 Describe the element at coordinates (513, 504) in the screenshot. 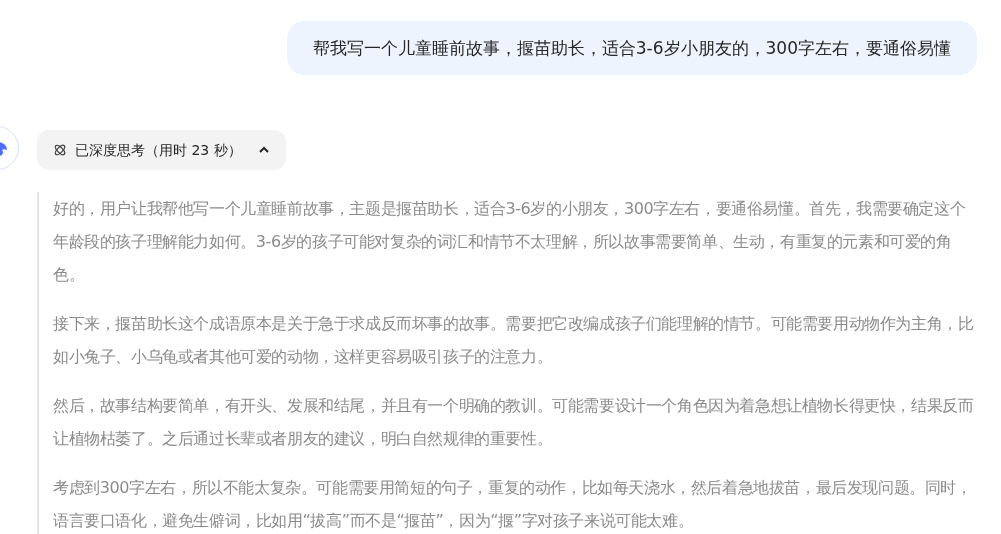

I see `thinking-paragraph: 考虑到300字左右，所以不能太复杂。可能需要用简短的句子，重复的动作，比如每天浇水，然后着急地拔苗，最后发现问题。同时，语言要口语化，避免生僻词，比如用“拔高”而不是“揠苗”，因为“揠”字对孩子来说可能太难。` at that location.